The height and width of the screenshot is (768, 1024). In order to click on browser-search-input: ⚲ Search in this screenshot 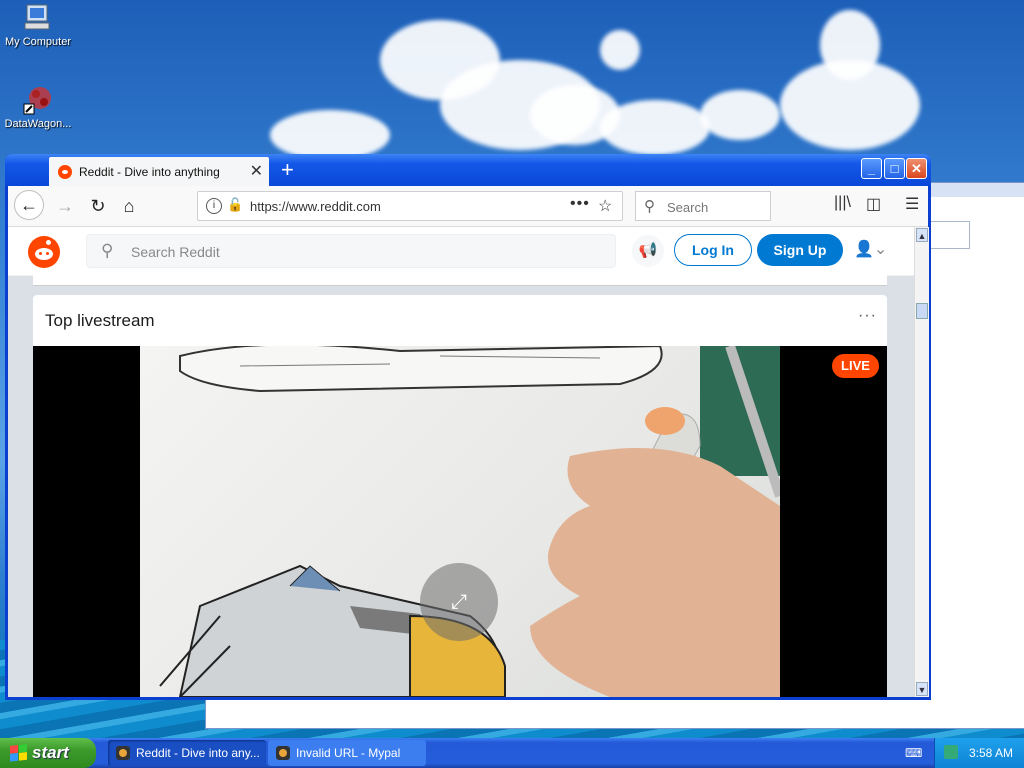, I will do `click(703, 206)`.